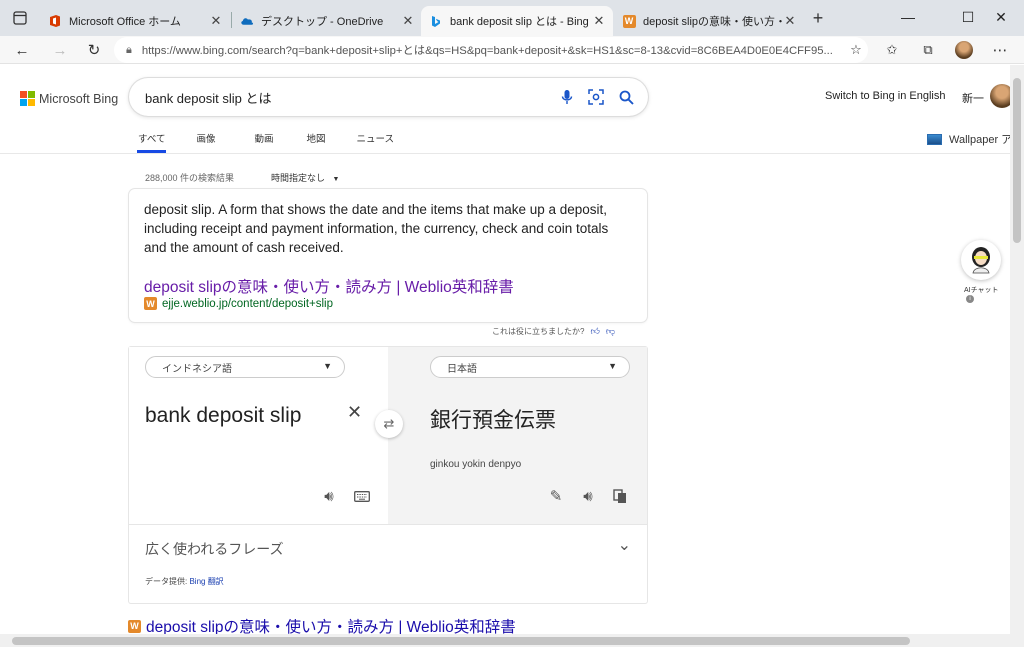  Describe the element at coordinates (376, 138) in the screenshot. I see `tab-news: ニュース` at that location.